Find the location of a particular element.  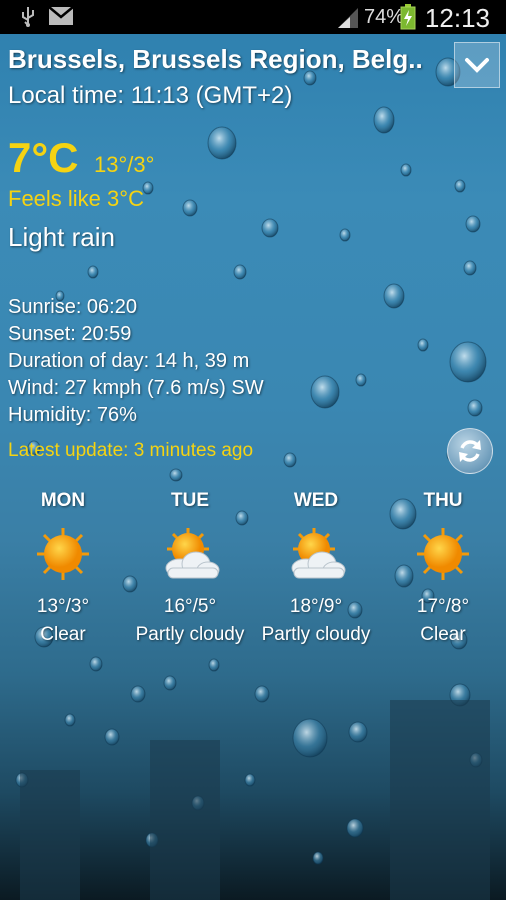

forecast-day-name: TUE is located at coordinates (190, 500).